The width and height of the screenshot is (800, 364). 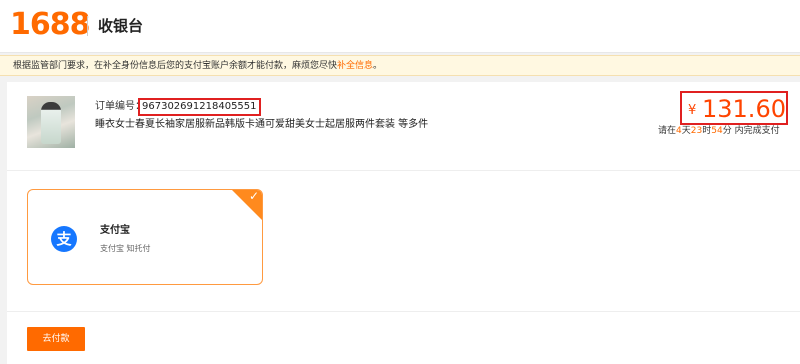 What do you see at coordinates (64, 239) in the screenshot?
I see `alipay-icon: 支` at bounding box center [64, 239].